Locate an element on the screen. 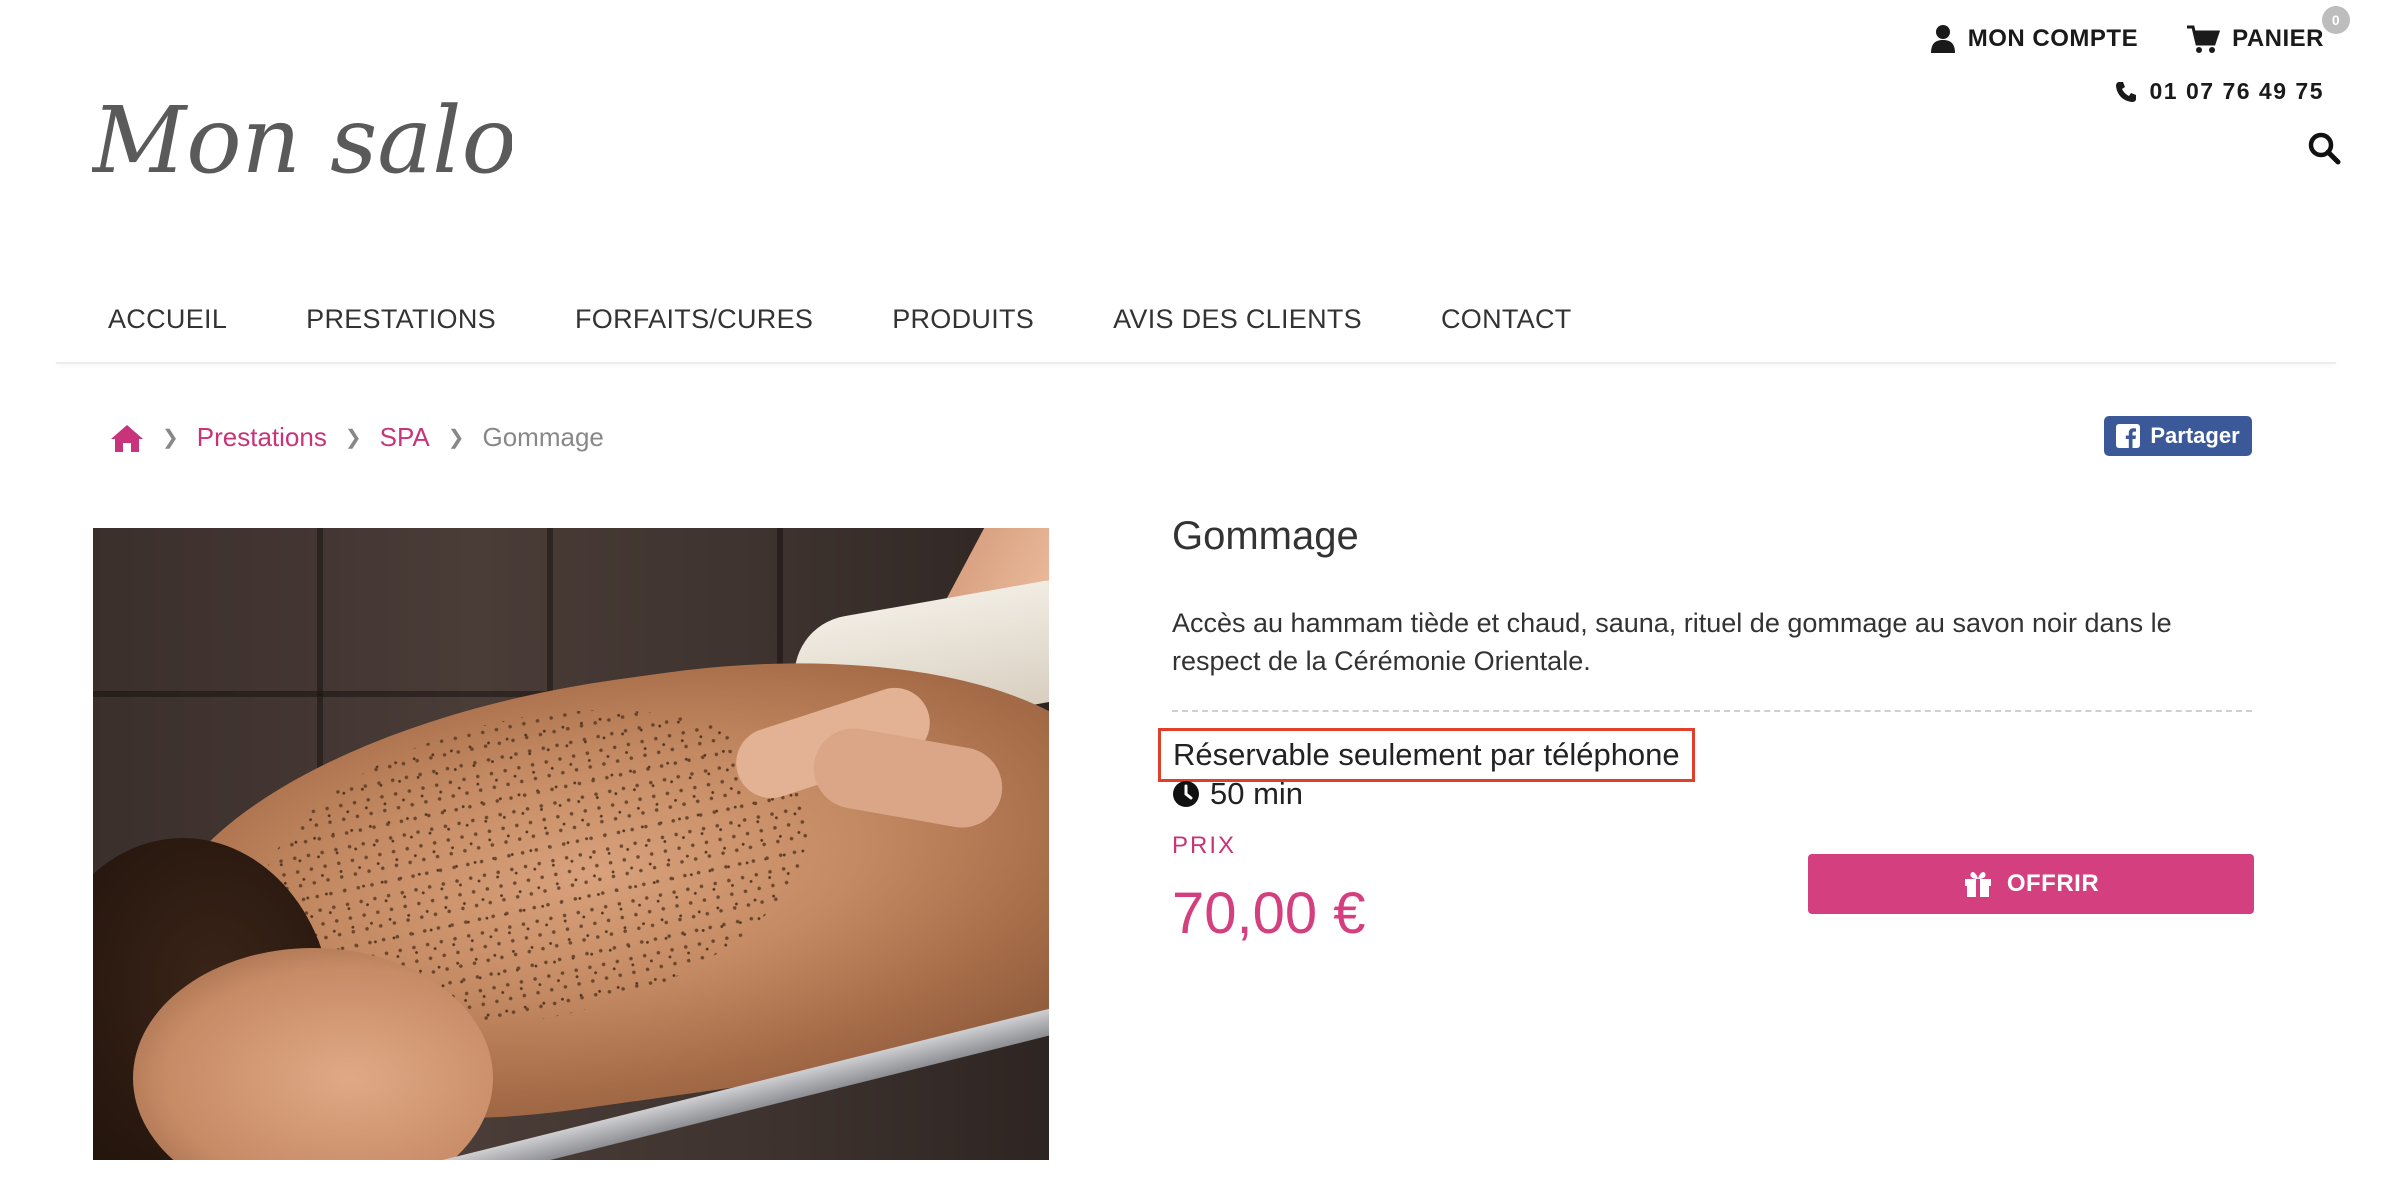 This screenshot has height=1204, width=2382. breadcrumb-current: Gommage is located at coordinates (543, 437).